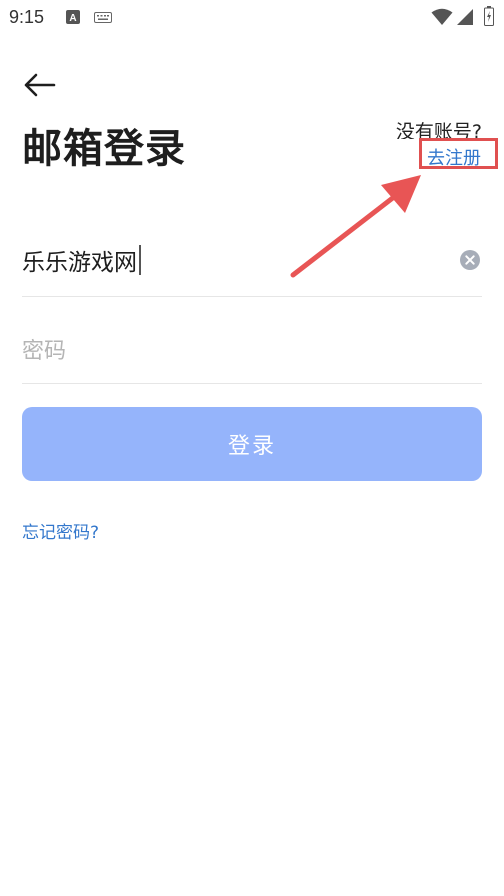 This screenshot has height=896, width=504. I want to click on wifi-icon, so click(442, 16).